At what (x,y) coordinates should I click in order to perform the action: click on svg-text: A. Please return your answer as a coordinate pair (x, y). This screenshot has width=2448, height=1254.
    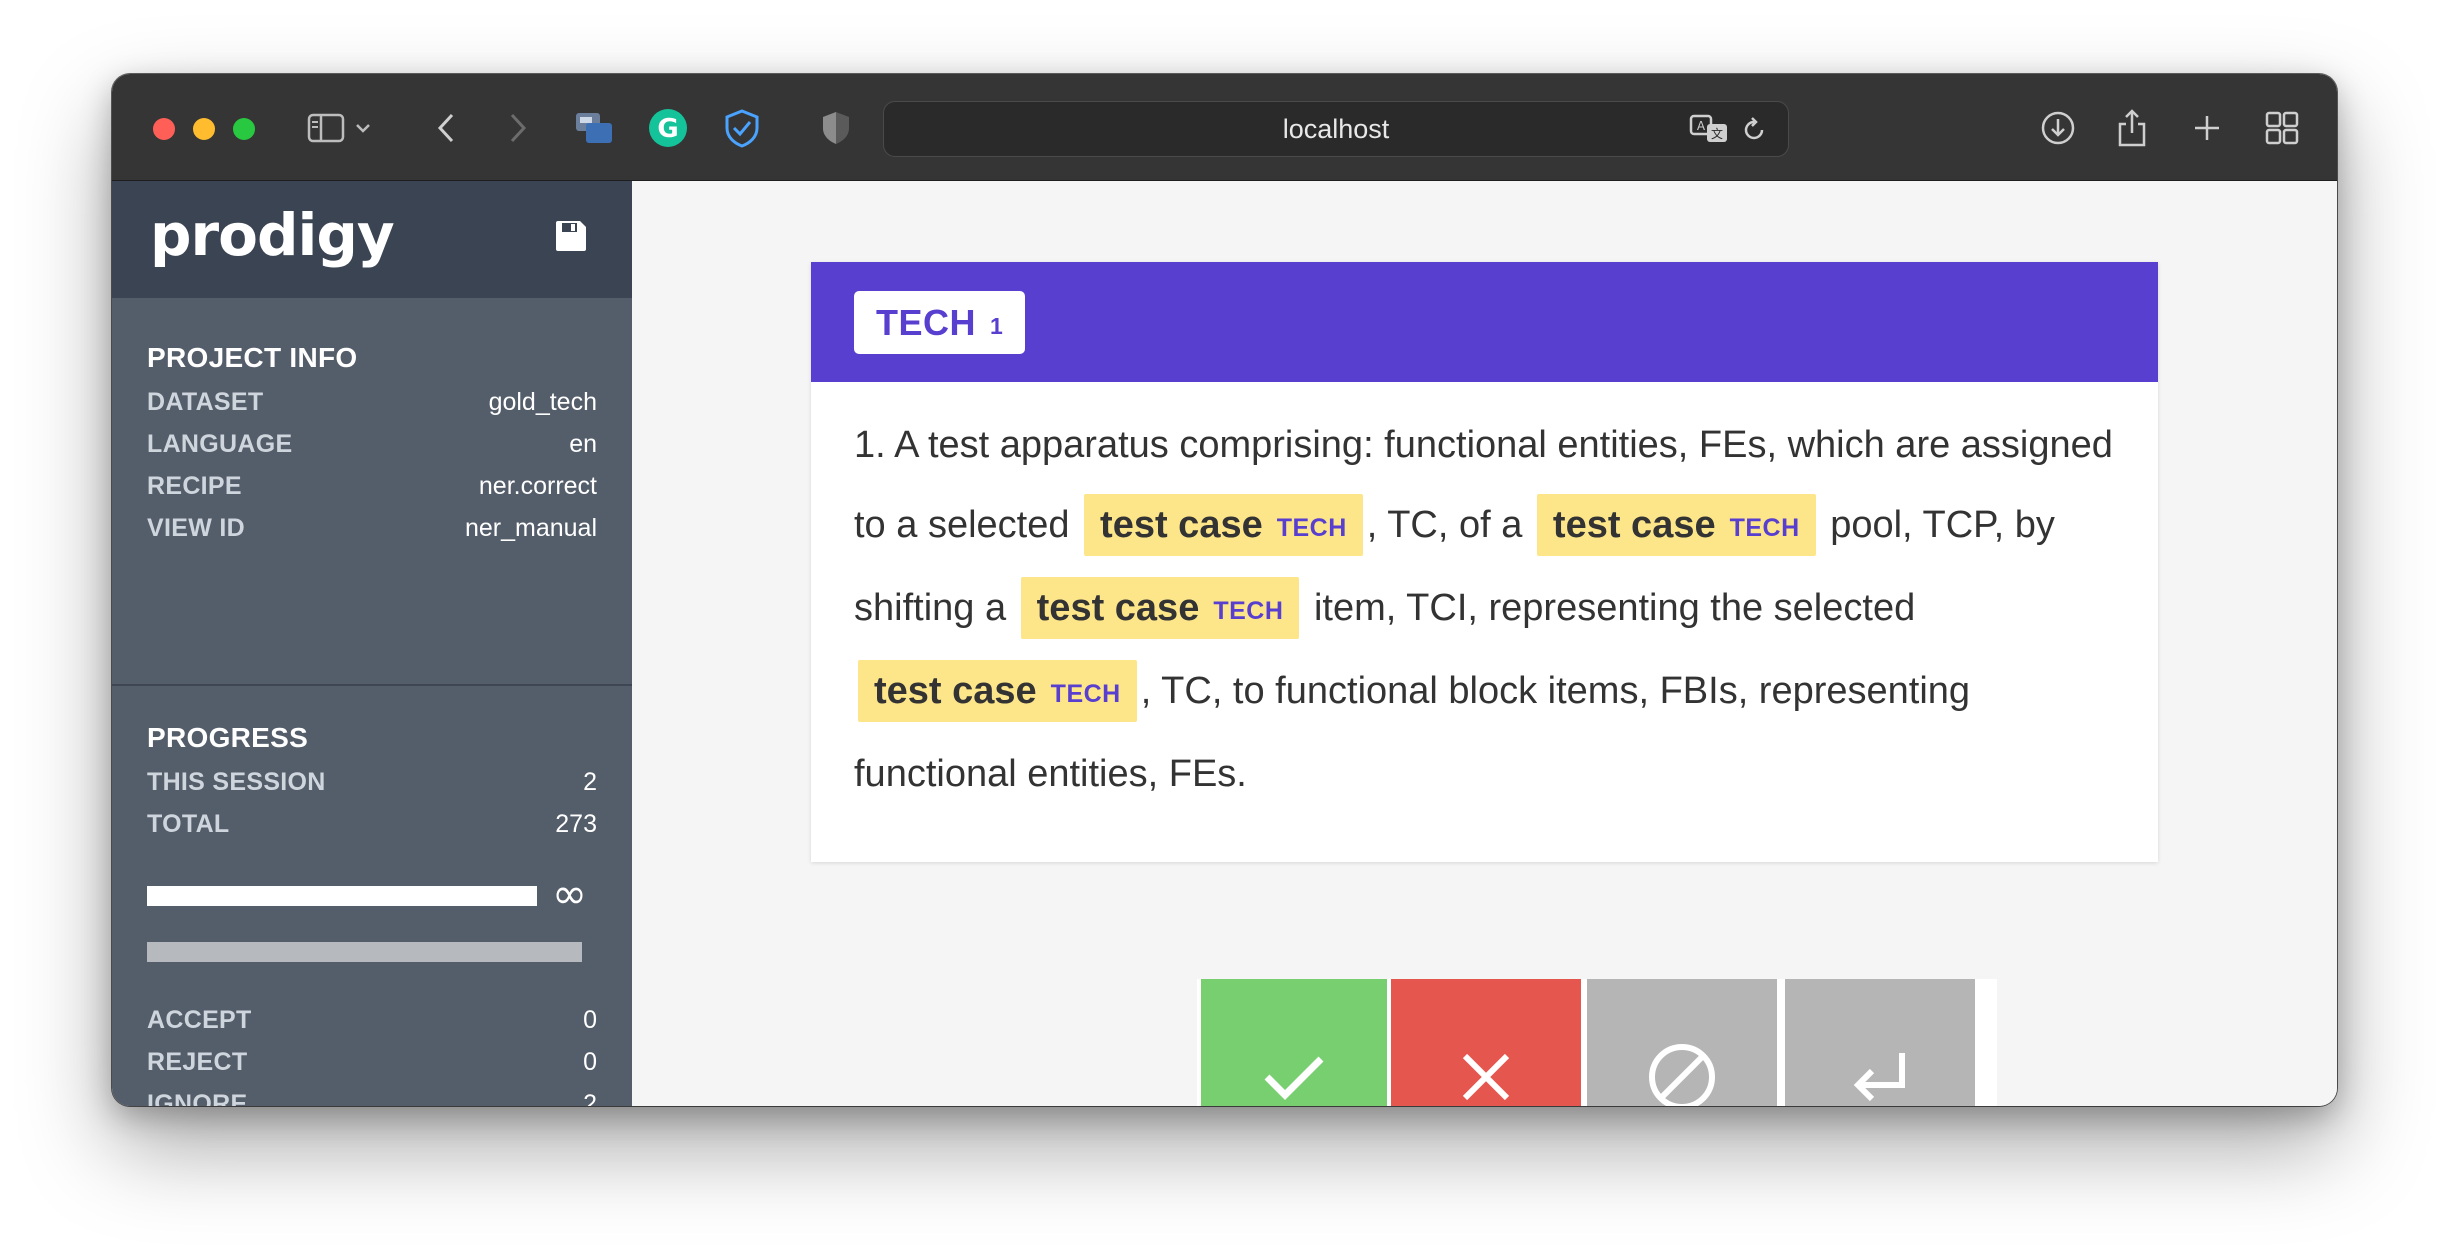
    Looking at the image, I should click on (1701, 126).